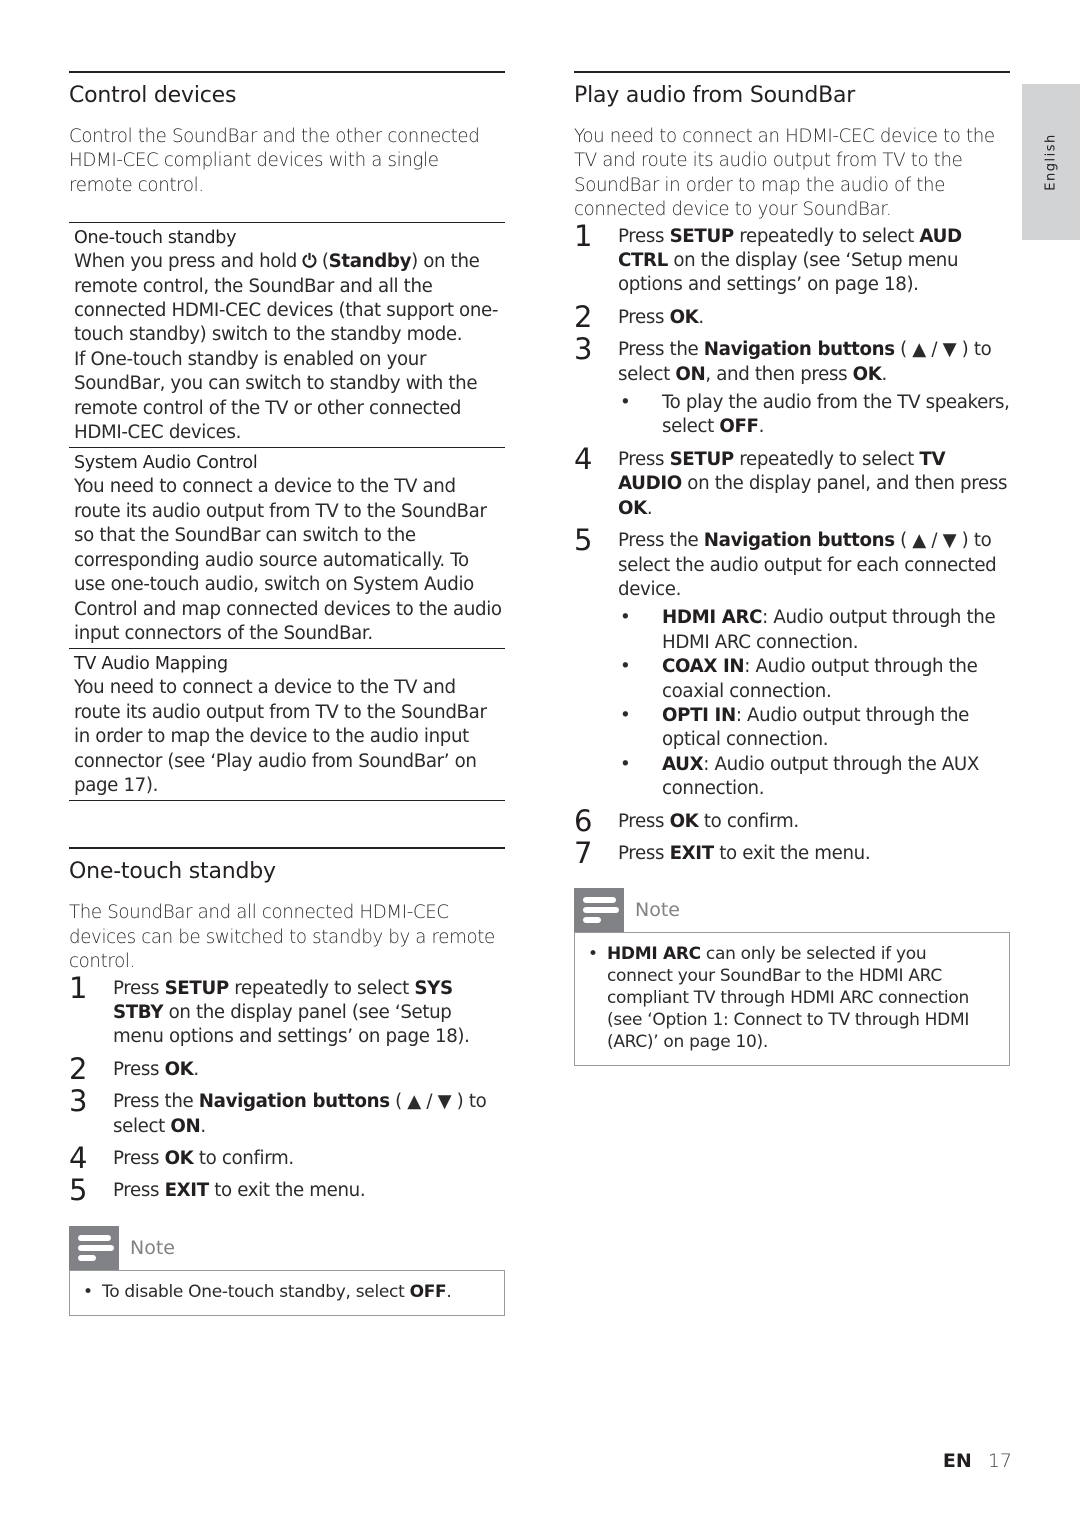 The image size is (1080, 1527). I want to click on text-run: to confirm., so click(748, 821).